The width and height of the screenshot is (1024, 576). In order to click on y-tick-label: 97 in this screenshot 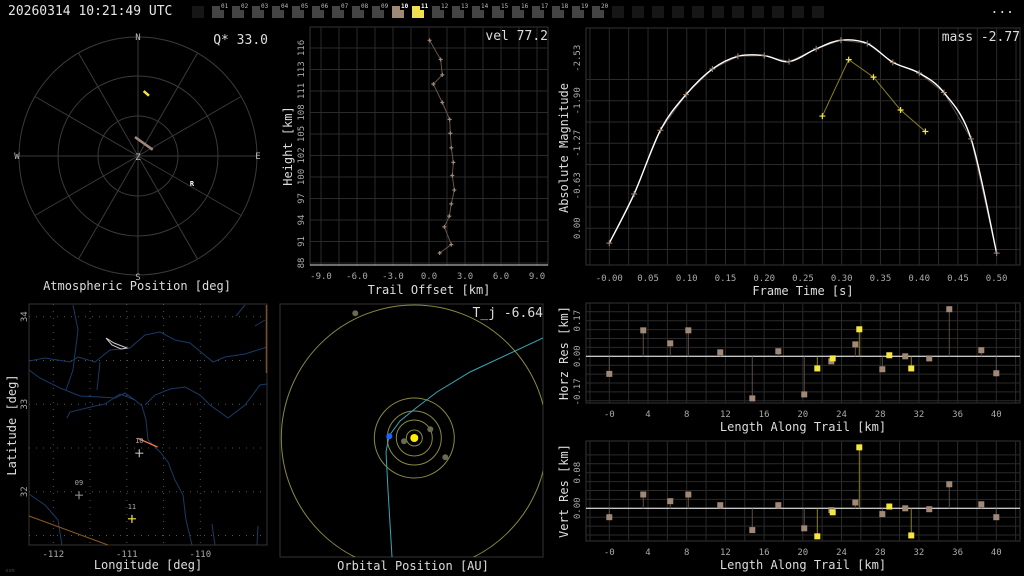, I will do `click(302, 198)`.